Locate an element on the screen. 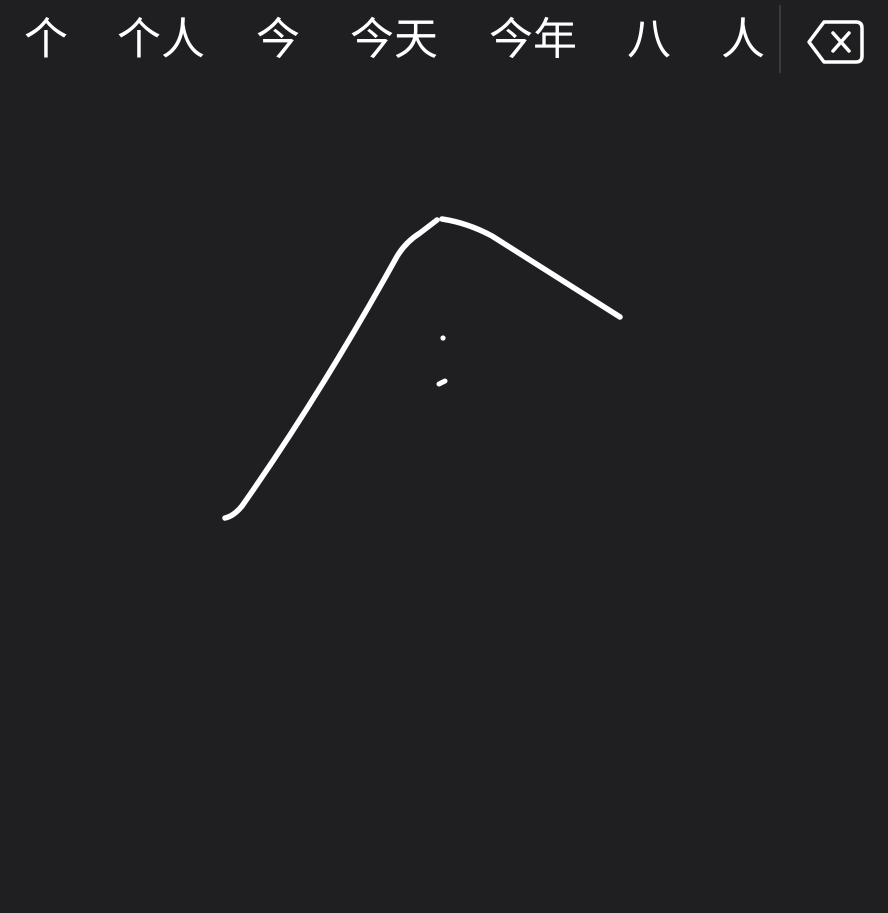 The width and height of the screenshot is (888, 913). stroke-left-diagonal is located at coordinates (331, 369).